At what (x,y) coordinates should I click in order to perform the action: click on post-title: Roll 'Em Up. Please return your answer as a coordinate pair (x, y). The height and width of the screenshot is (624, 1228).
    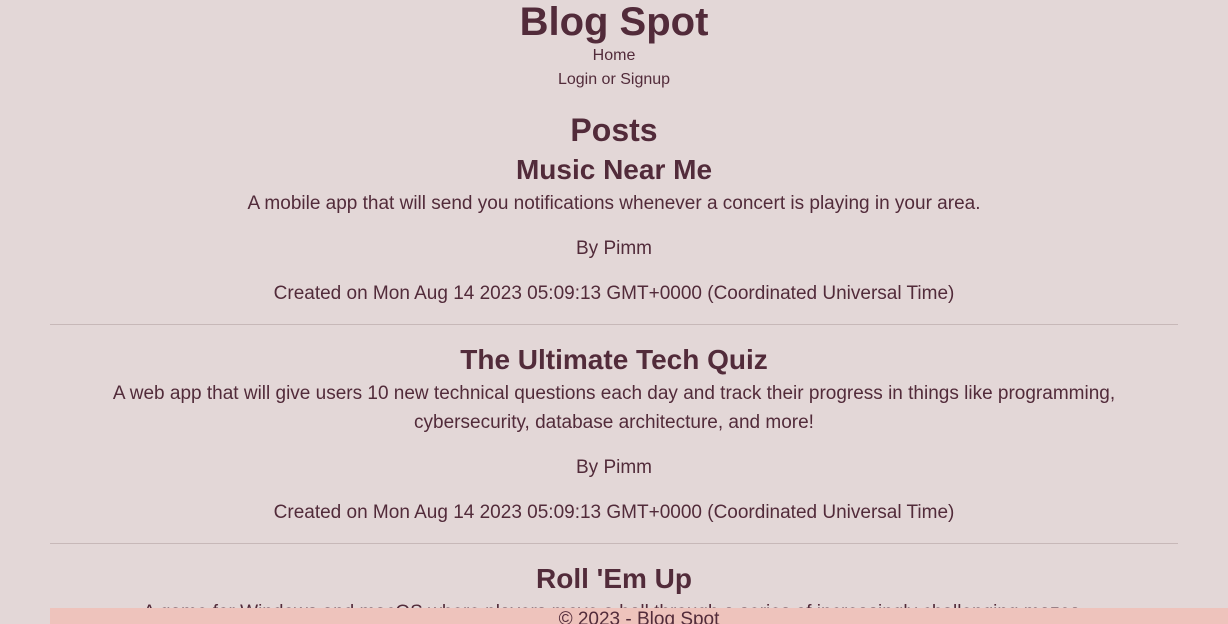
    Looking at the image, I should click on (614, 579).